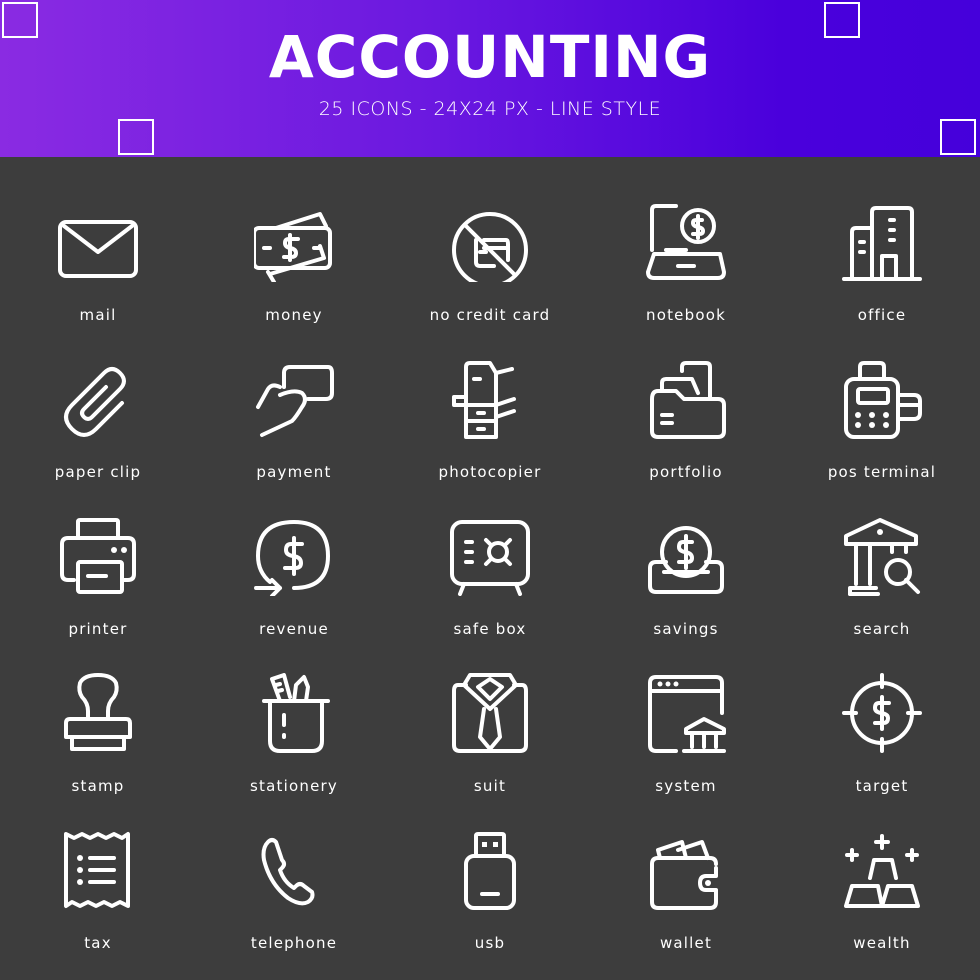 The image size is (980, 980). What do you see at coordinates (98, 943) in the screenshot?
I see `icon-label: tax` at bounding box center [98, 943].